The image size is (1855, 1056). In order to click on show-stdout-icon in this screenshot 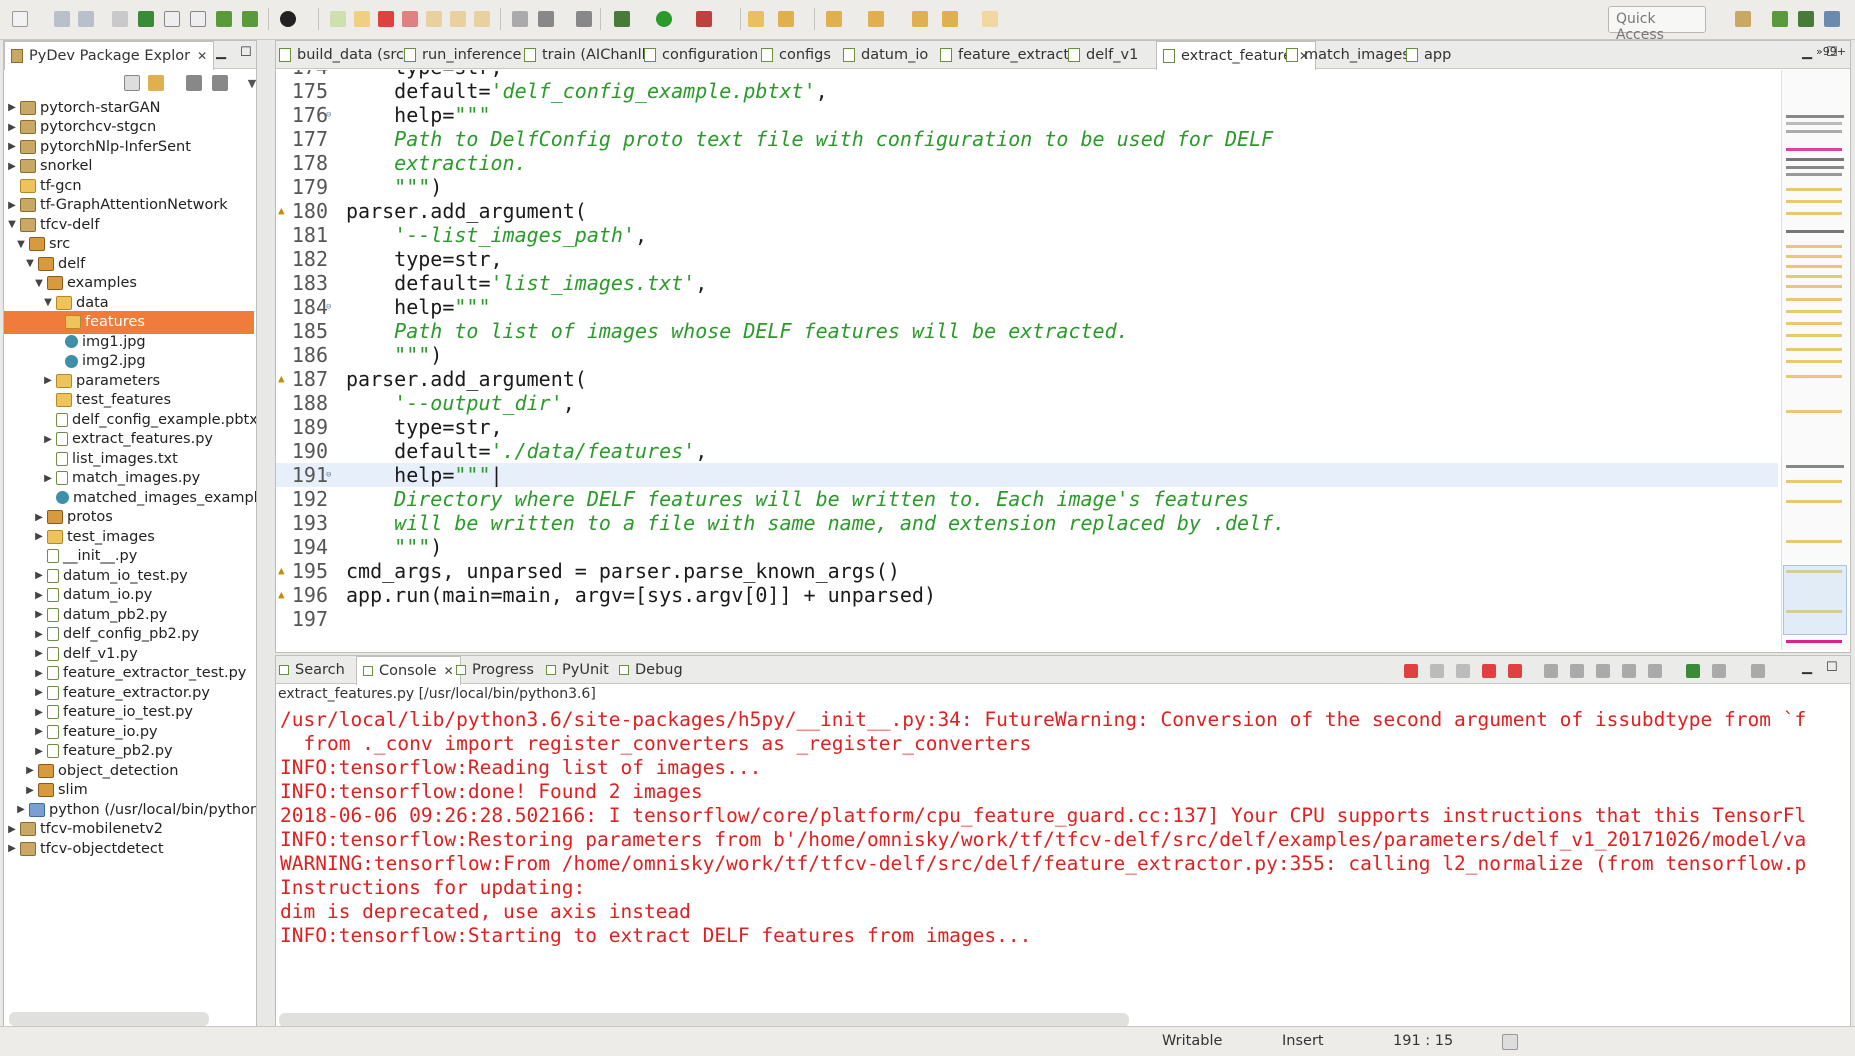, I will do `click(1629, 671)`.